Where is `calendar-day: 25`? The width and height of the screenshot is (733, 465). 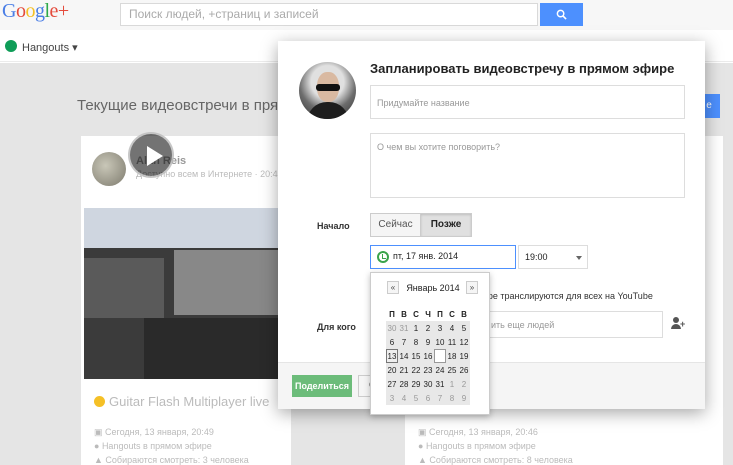
calendar-day: 25 is located at coordinates (452, 370).